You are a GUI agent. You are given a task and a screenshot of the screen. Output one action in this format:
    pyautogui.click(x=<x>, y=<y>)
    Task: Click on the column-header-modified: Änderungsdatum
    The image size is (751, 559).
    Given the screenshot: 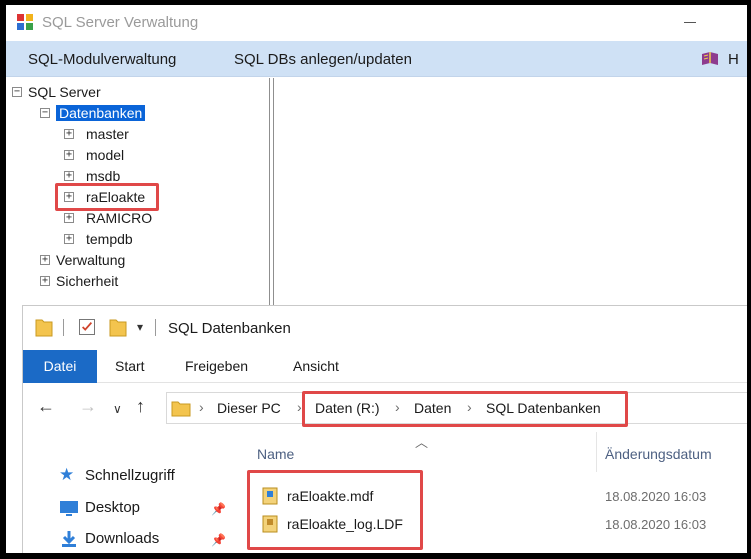 What is the action you would take?
    pyautogui.click(x=658, y=454)
    